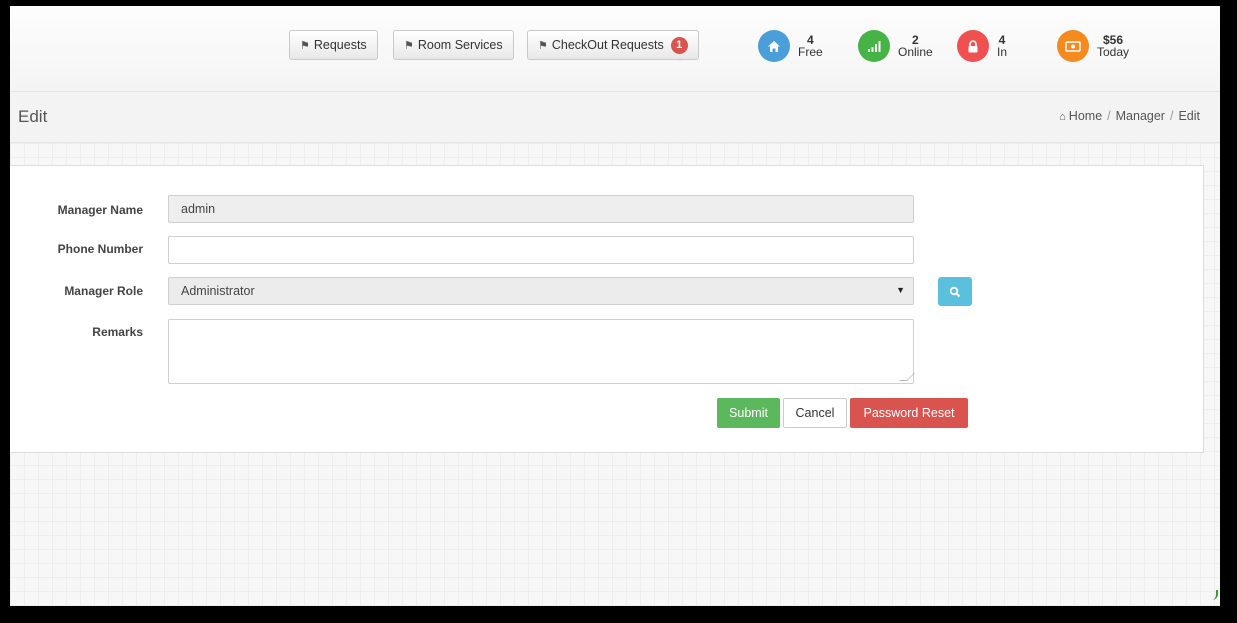 The width and height of the screenshot is (1237, 623). I want to click on lock-icon, so click(973, 46).